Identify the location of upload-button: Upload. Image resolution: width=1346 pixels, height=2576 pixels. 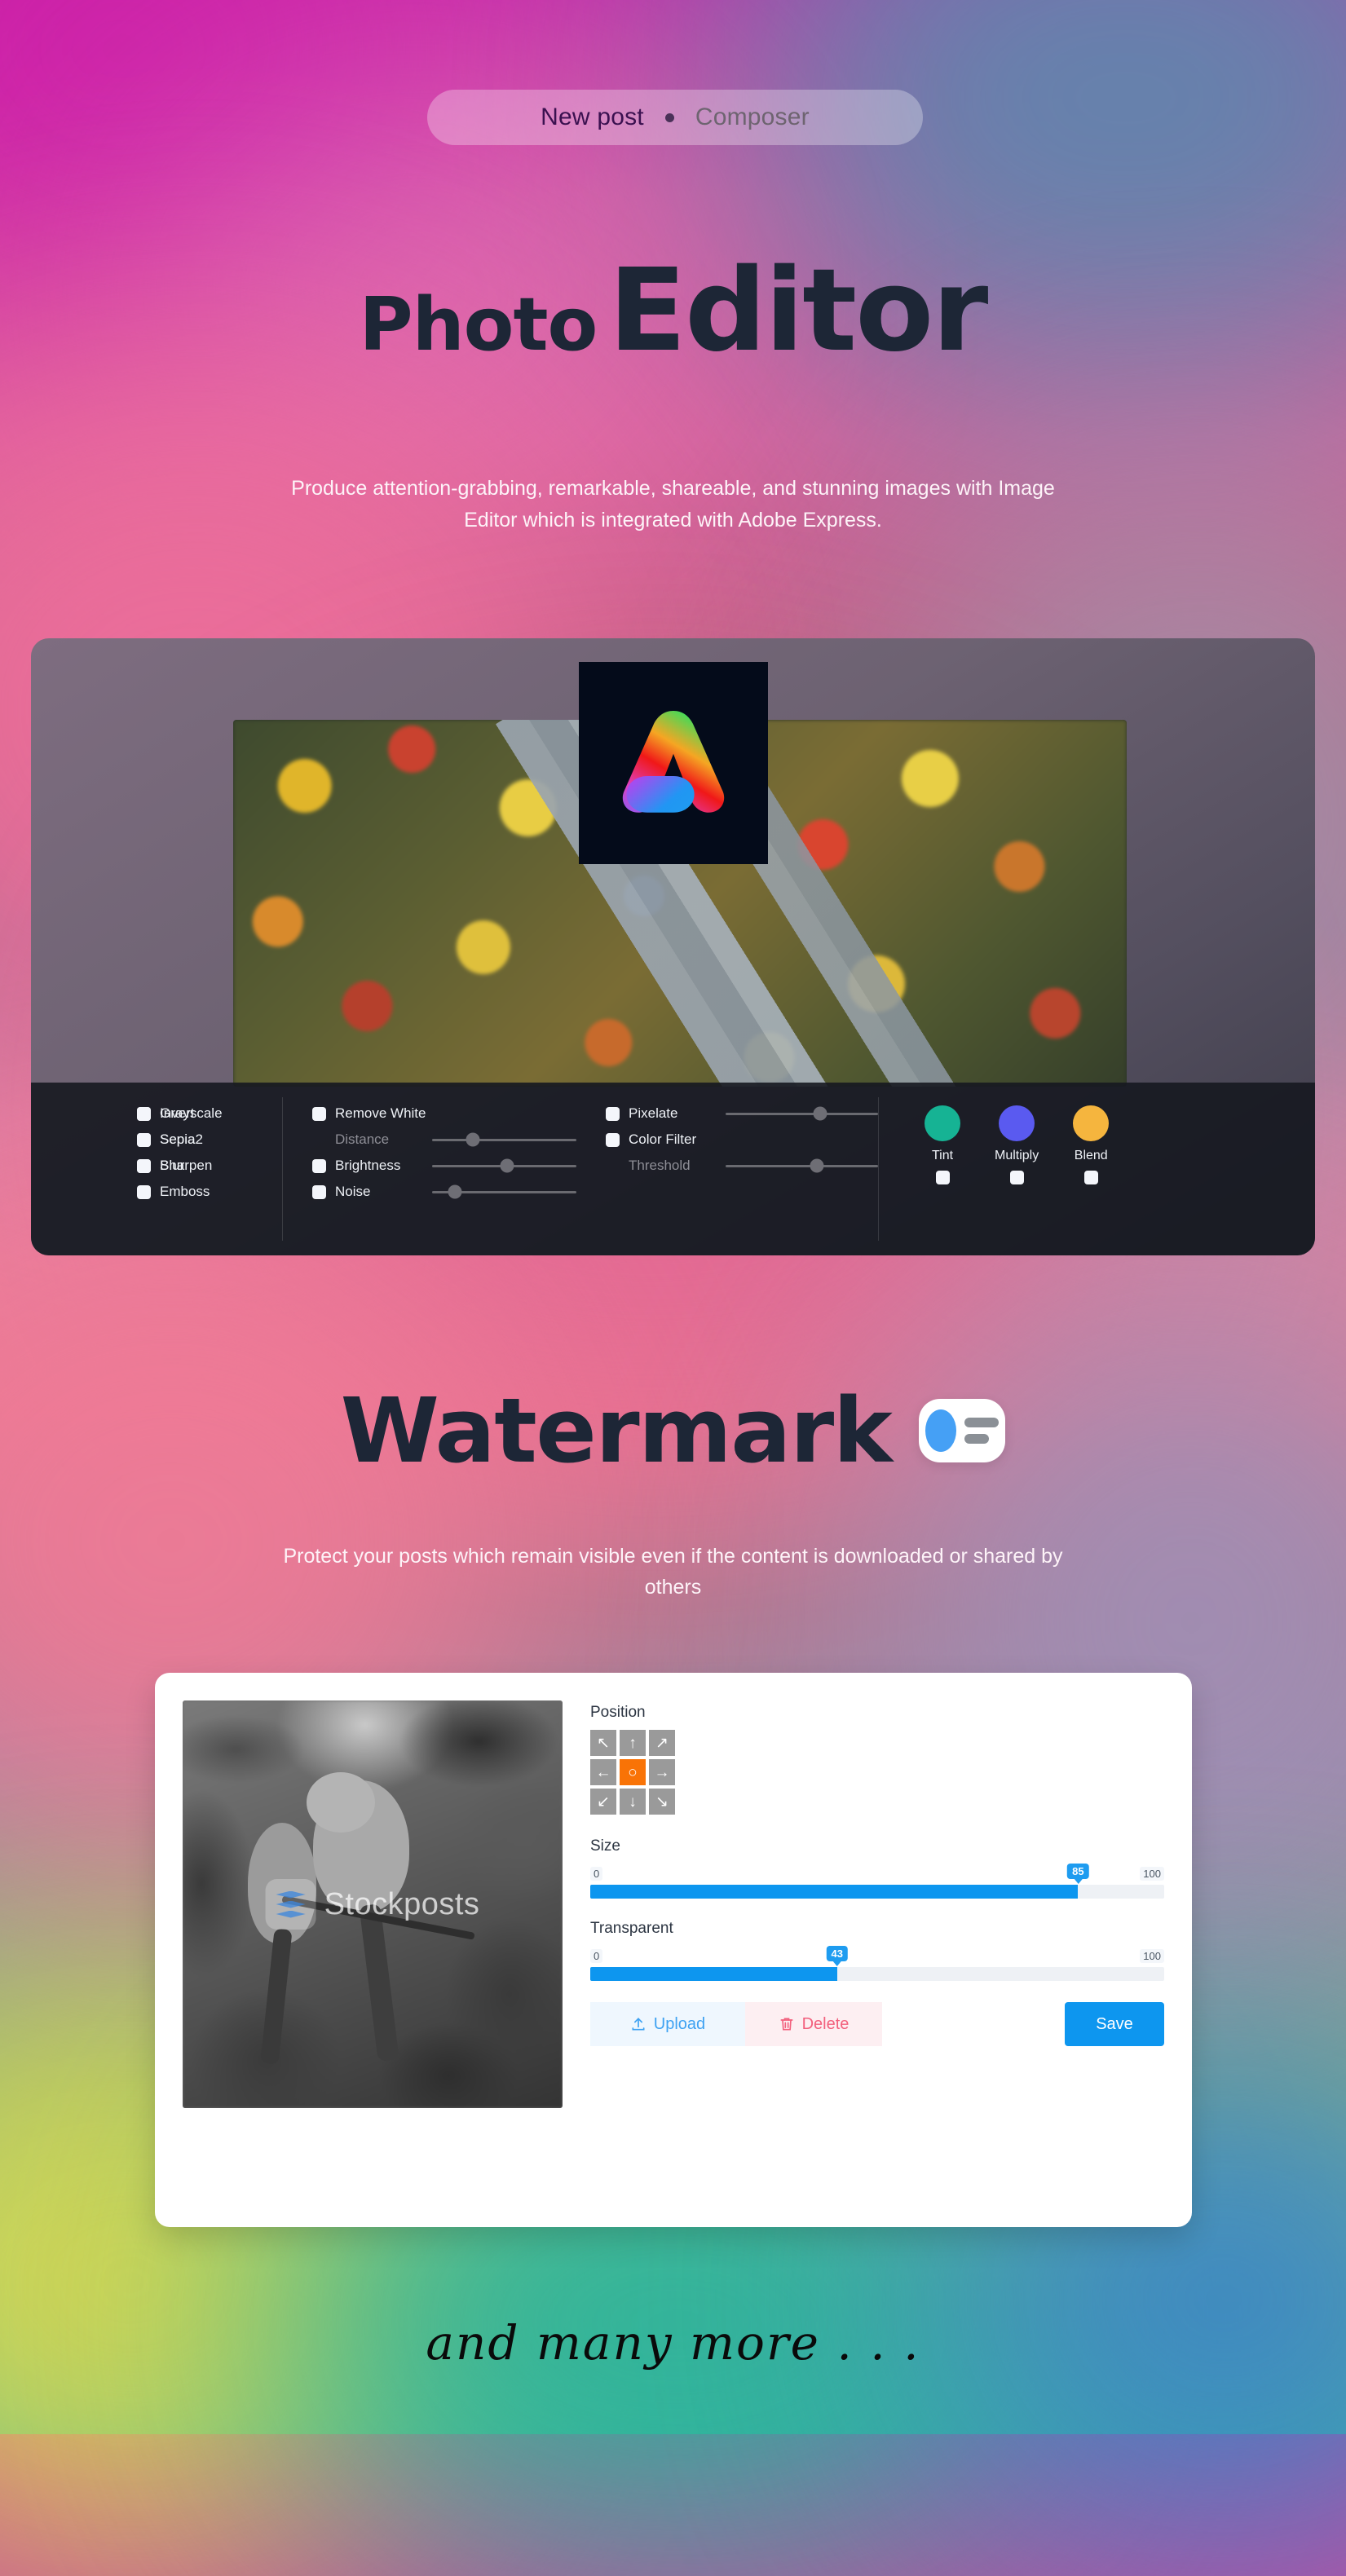
(668, 2024).